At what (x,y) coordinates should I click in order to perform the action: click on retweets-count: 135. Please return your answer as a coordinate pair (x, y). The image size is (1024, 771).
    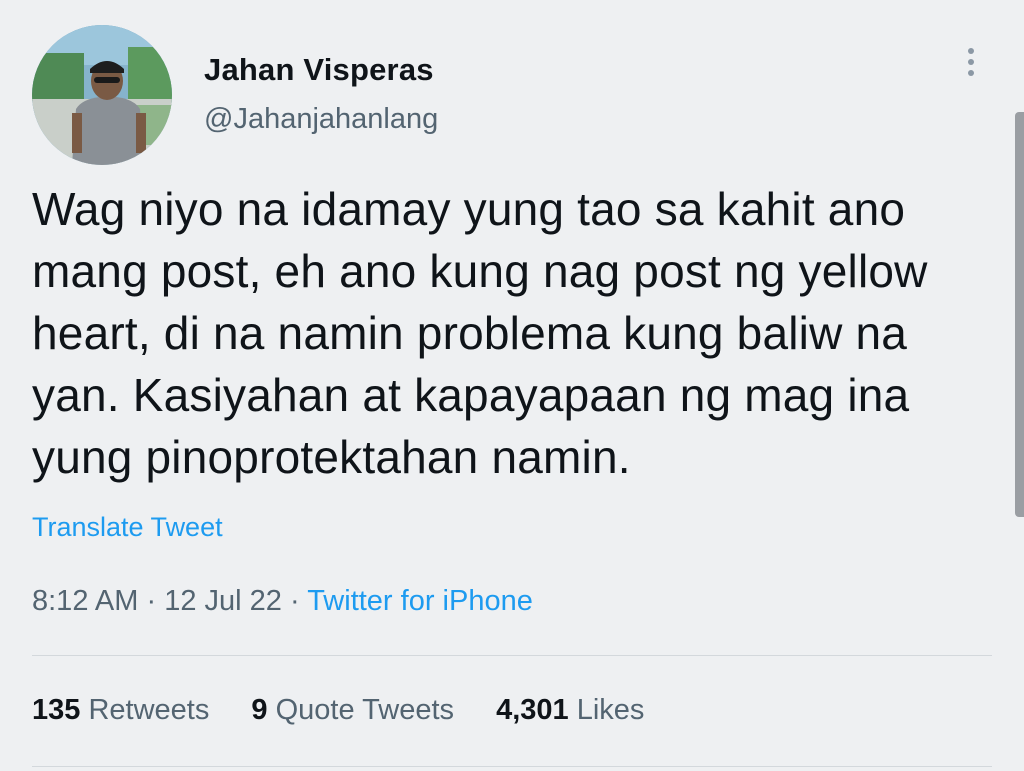
    Looking at the image, I should click on (56, 710).